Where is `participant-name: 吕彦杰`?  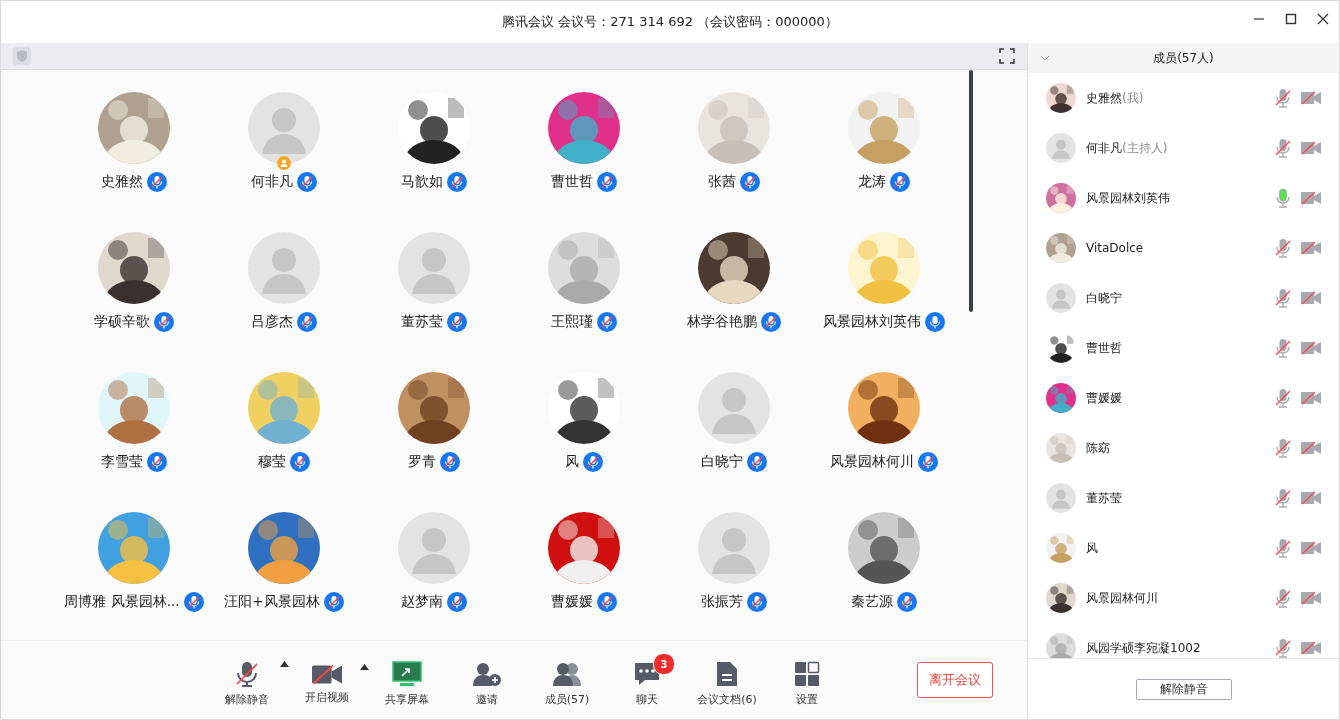 participant-name: 吕彦杰 is located at coordinates (272, 322).